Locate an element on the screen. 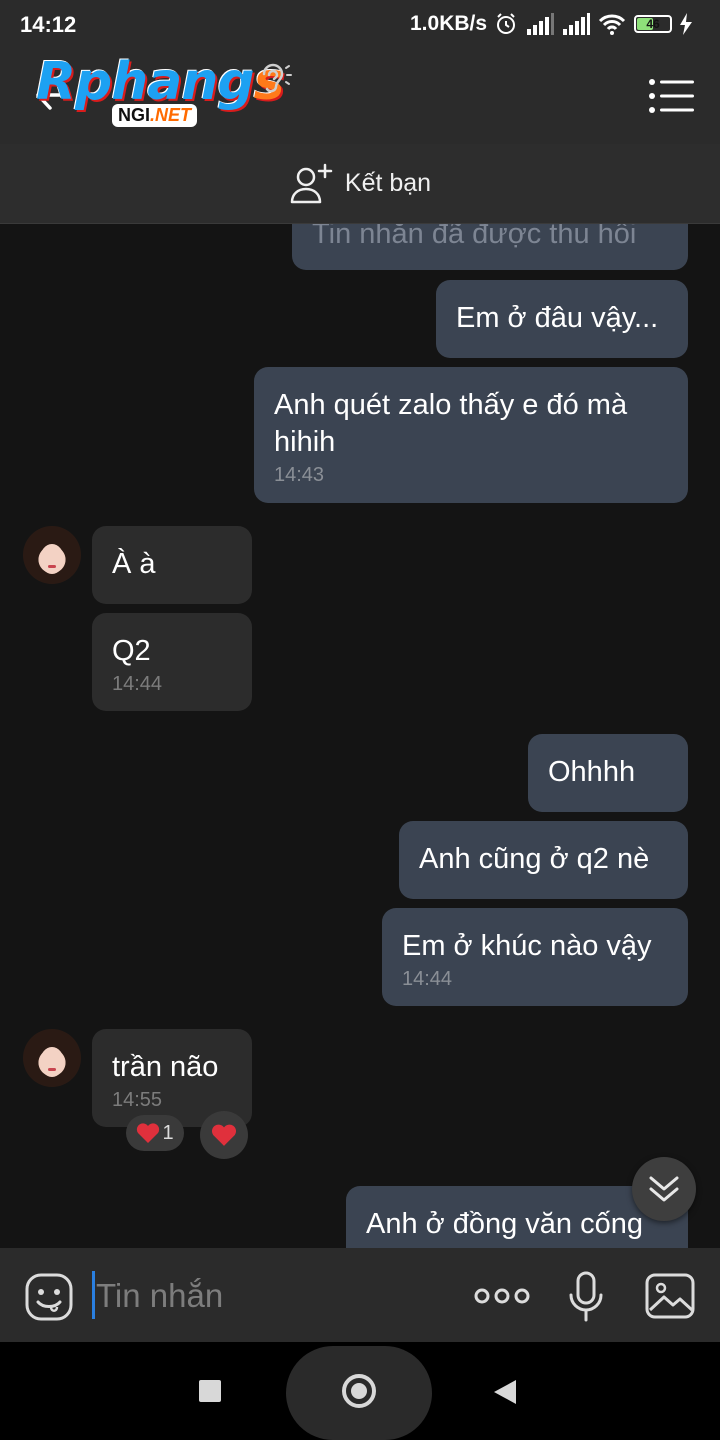 This screenshot has width=720, height=1440. microphone-icon is located at coordinates (586, 1296).